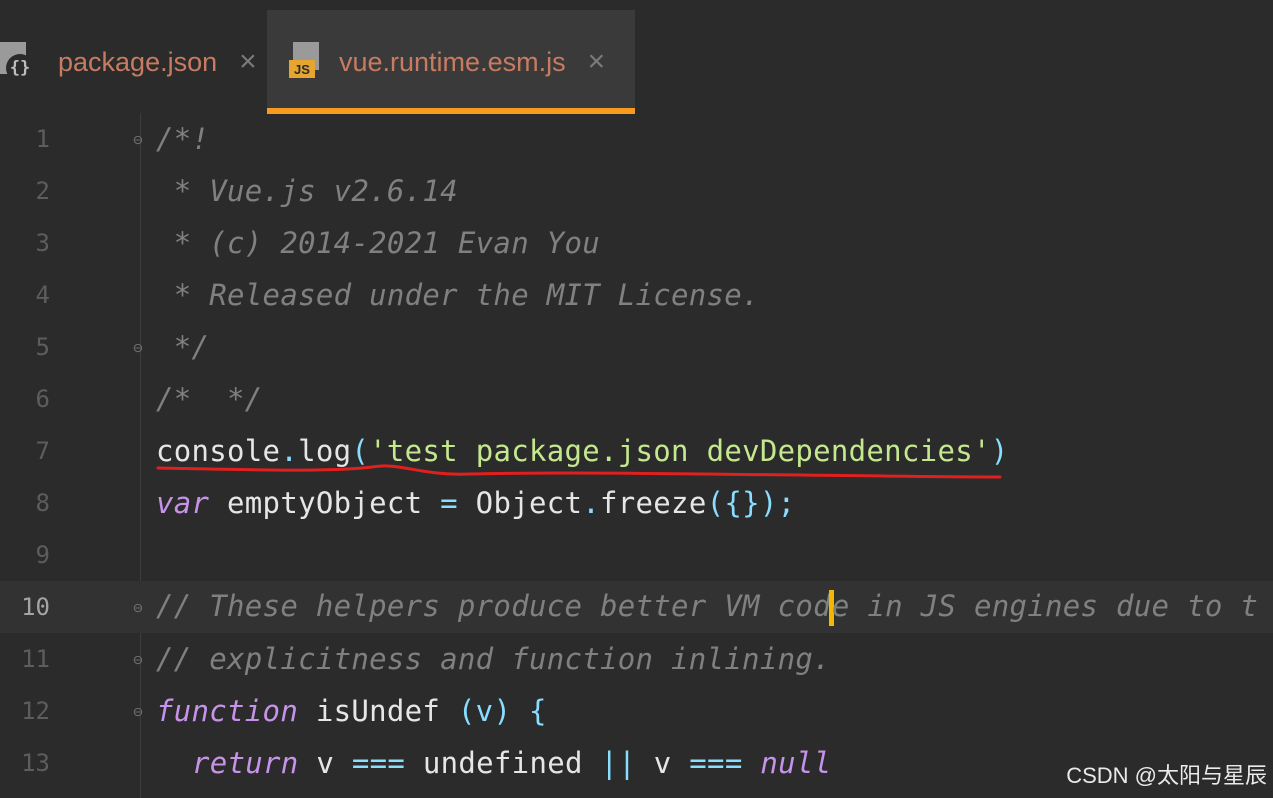 The height and width of the screenshot is (798, 1273). Describe the element at coordinates (636, 139) in the screenshot. I see `code-line: 1 ⊖ /*!` at that location.